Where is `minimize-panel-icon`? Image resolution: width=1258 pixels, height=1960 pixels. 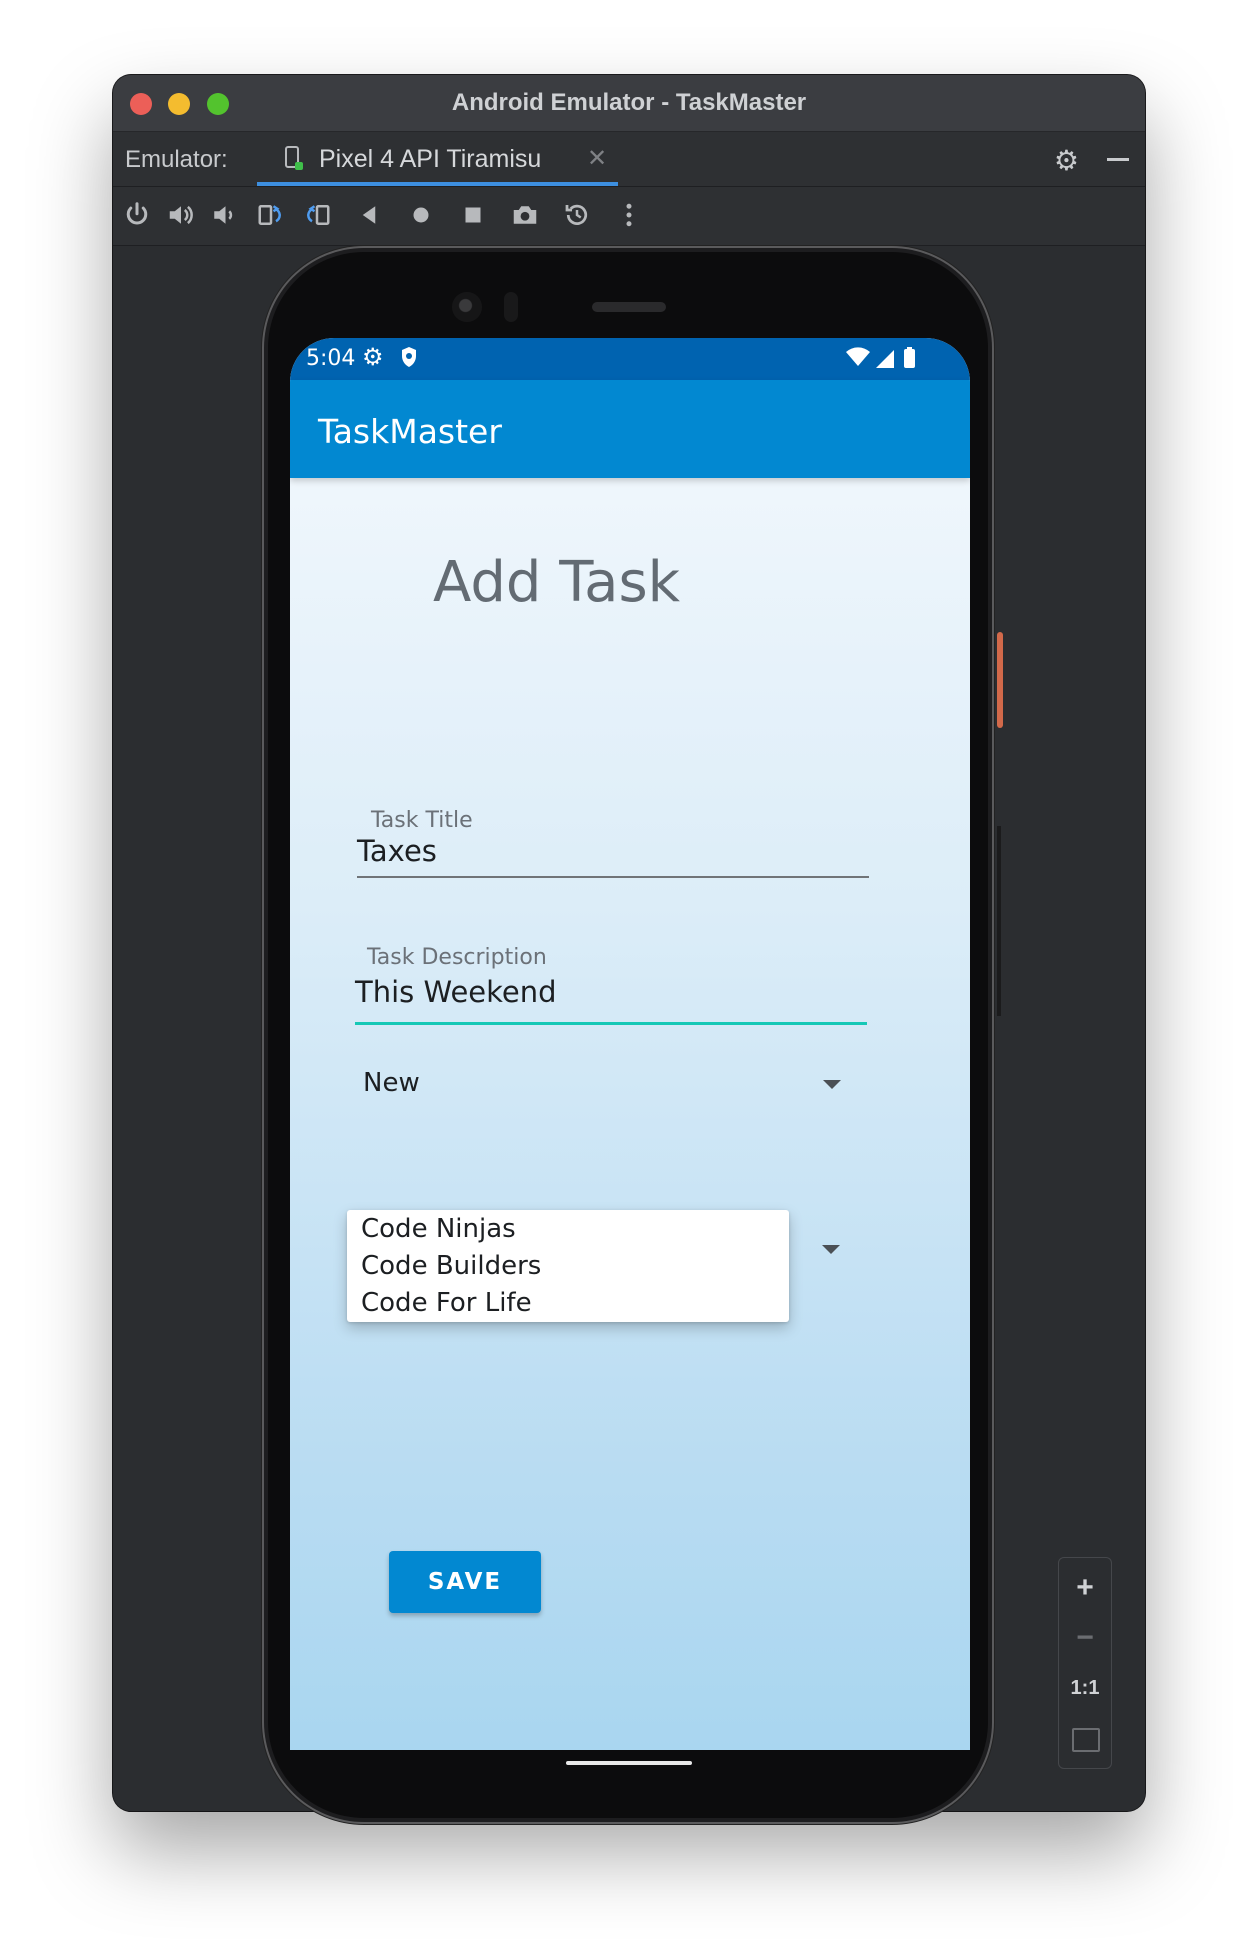
minimize-panel-icon is located at coordinates (1118, 159).